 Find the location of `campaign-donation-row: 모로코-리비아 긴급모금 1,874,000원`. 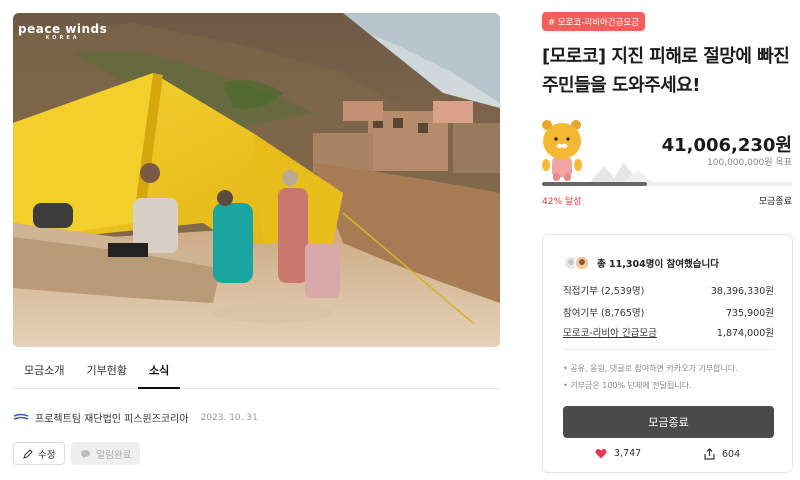

campaign-donation-row: 모로코-리비아 긴급모금 1,874,000원 is located at coordinates (668, 332).